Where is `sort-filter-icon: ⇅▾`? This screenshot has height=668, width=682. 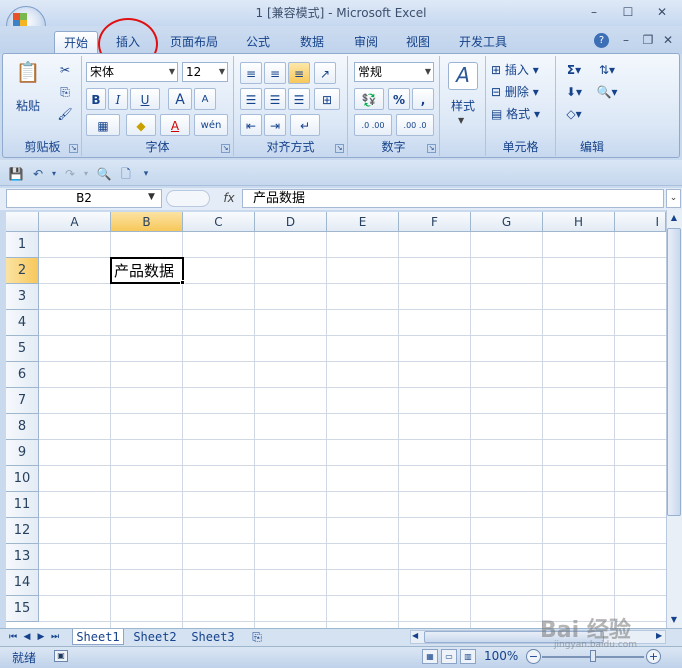 sort-filter-icon: ⇅▾ is located at coordinates (607, 69).